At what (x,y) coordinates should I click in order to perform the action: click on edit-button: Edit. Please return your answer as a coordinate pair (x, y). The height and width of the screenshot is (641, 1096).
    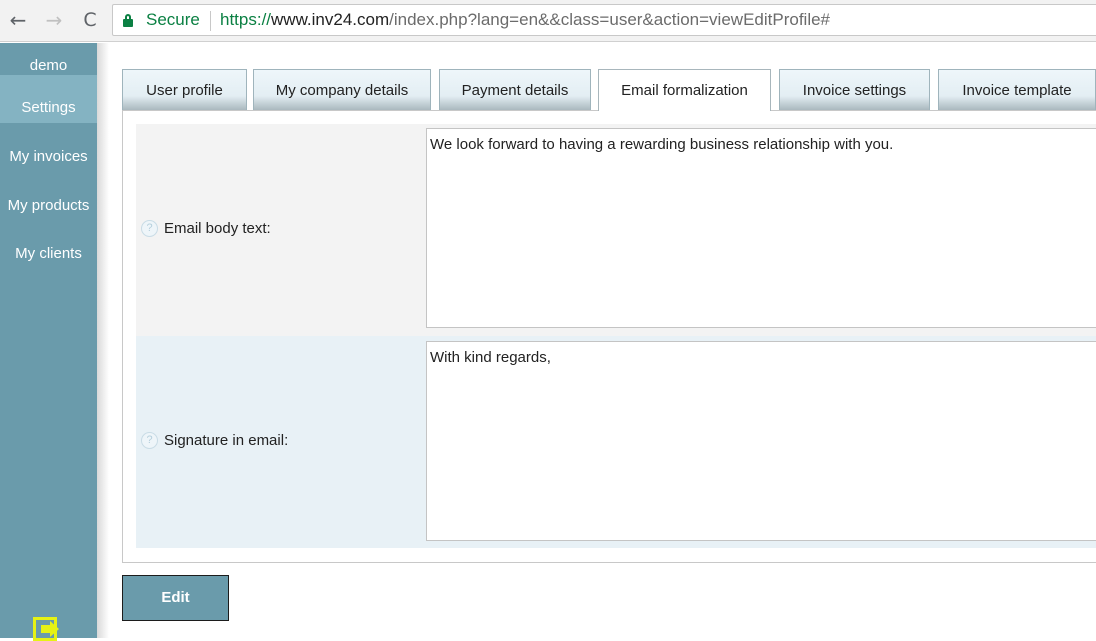
    Looking at the image, I should click on (175, 598).